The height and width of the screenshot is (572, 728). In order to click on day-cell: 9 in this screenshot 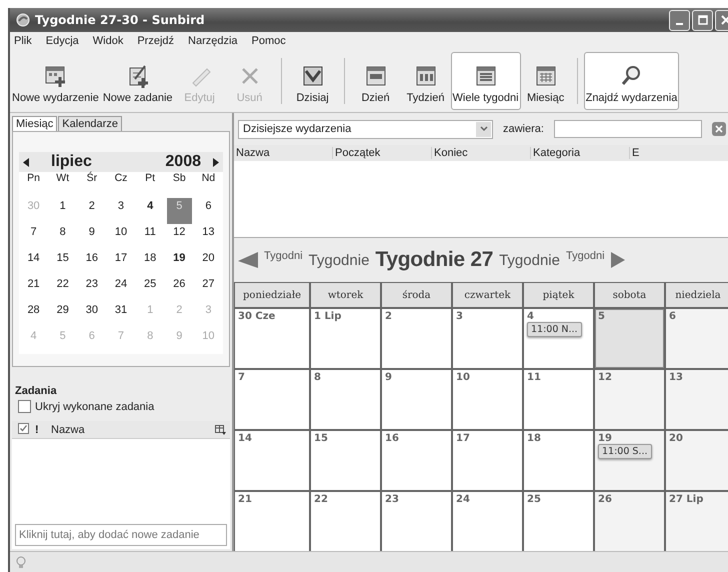, I will do `click(416, 399)`.